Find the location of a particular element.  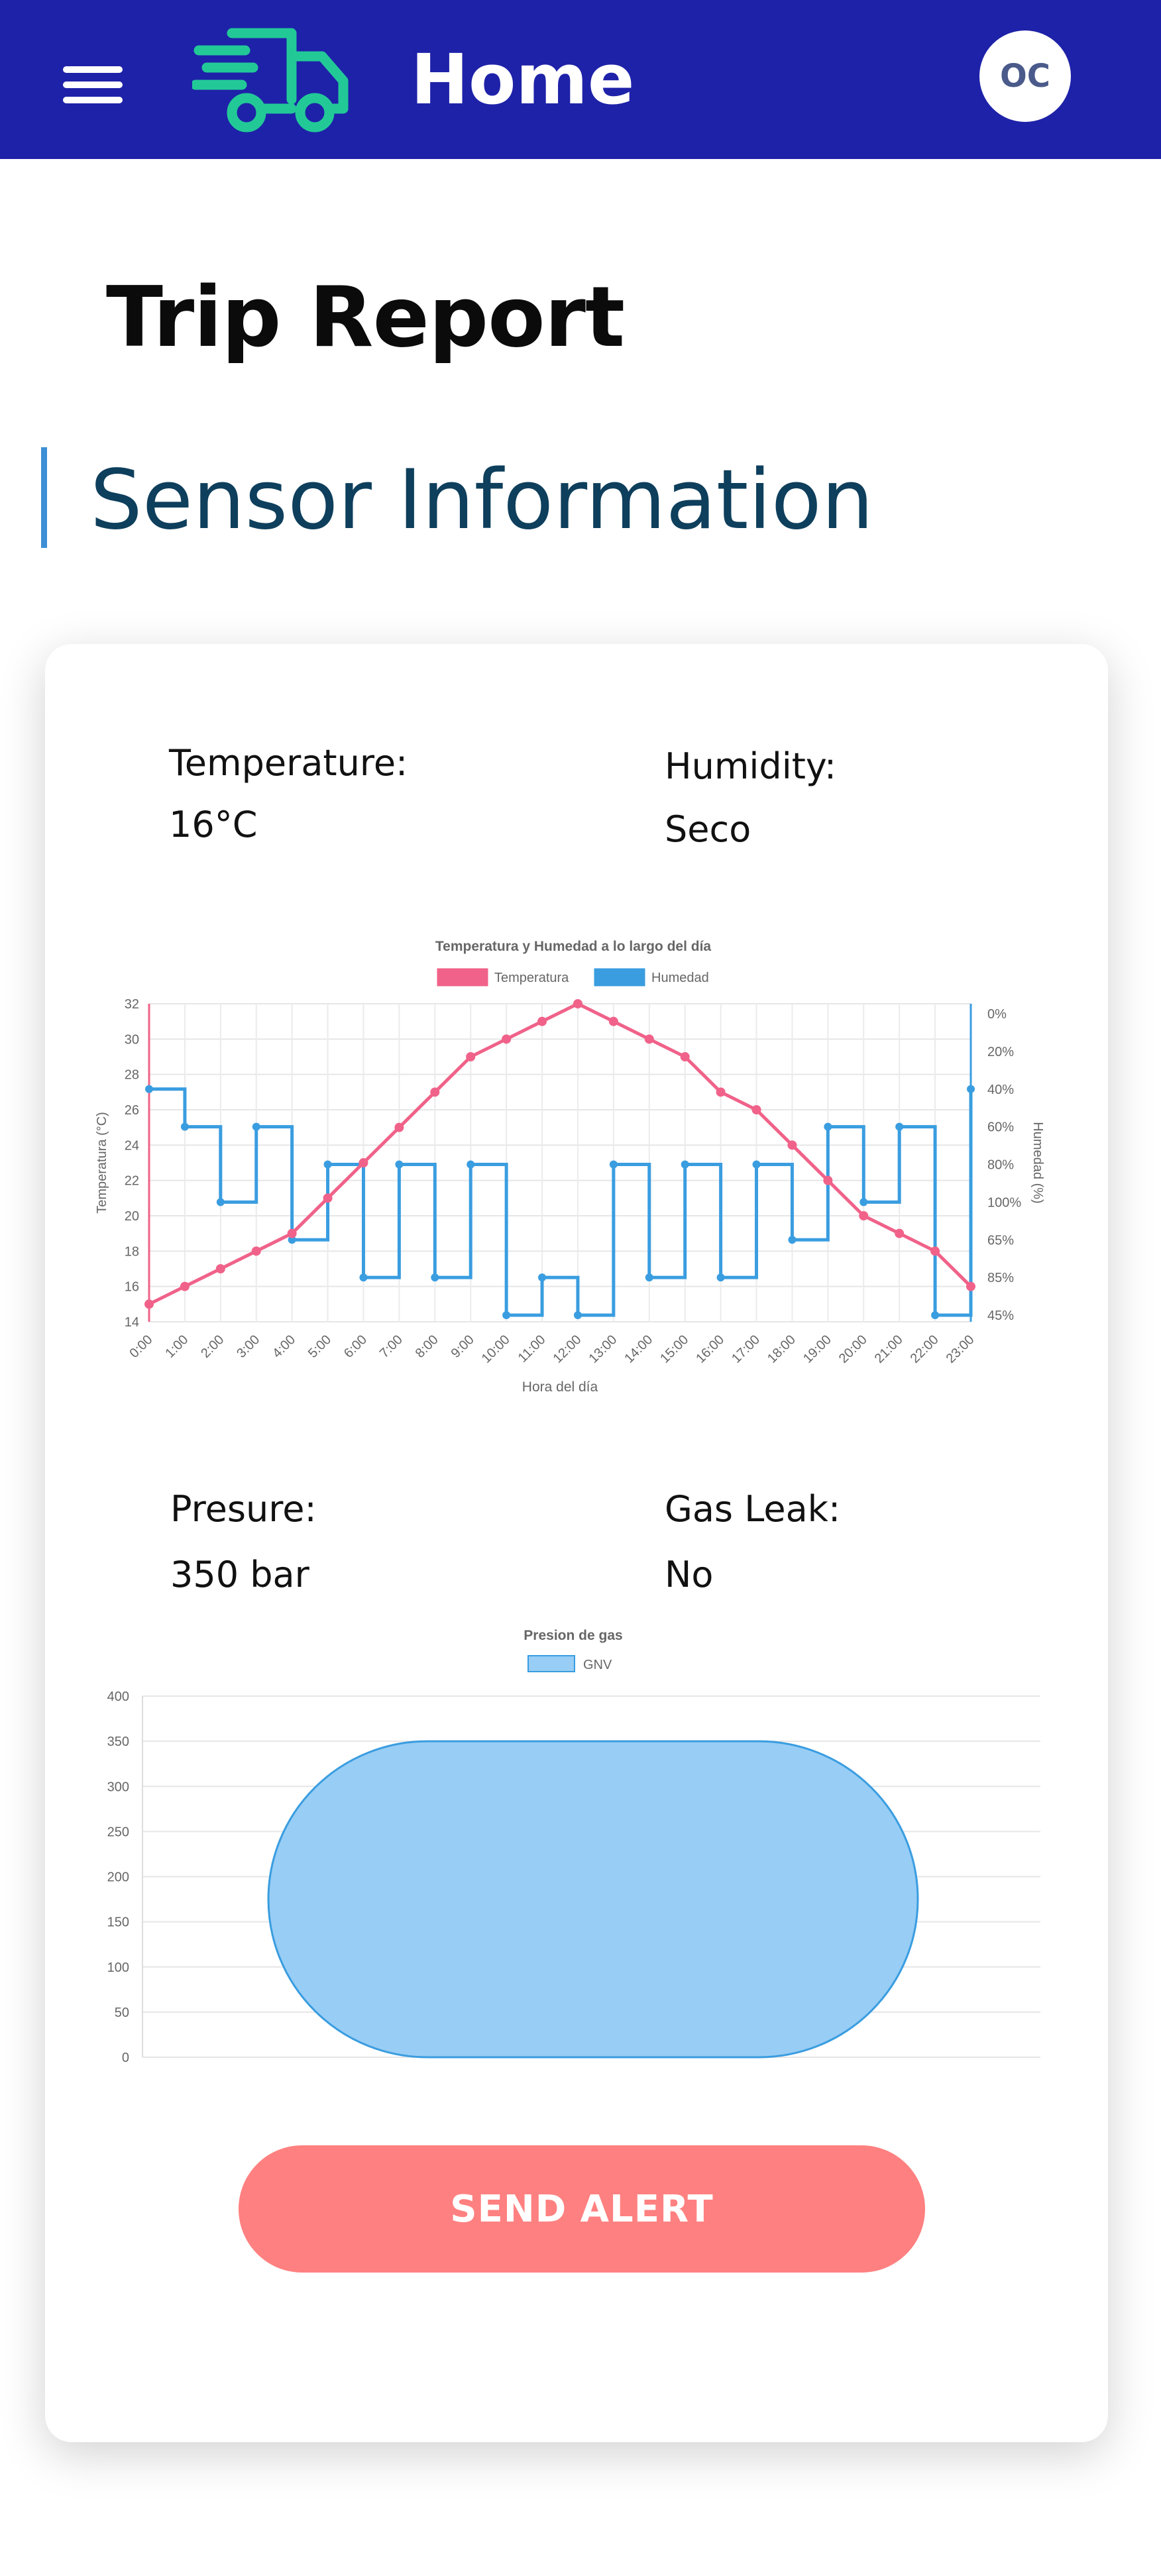

y-tick-label: 14 is located at coordinates (132, 1322).